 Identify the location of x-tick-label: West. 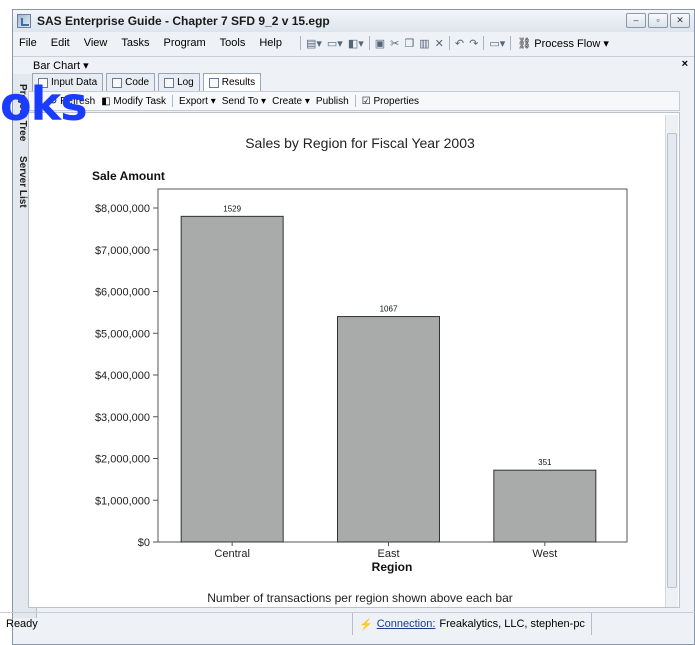
(544, 554).